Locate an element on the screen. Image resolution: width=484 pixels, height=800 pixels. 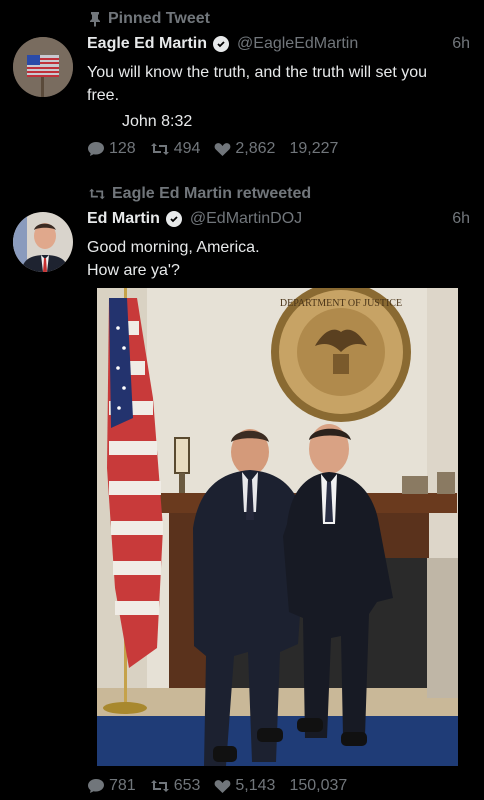
like-count: 5,143 is located at coordinates (255, 785).